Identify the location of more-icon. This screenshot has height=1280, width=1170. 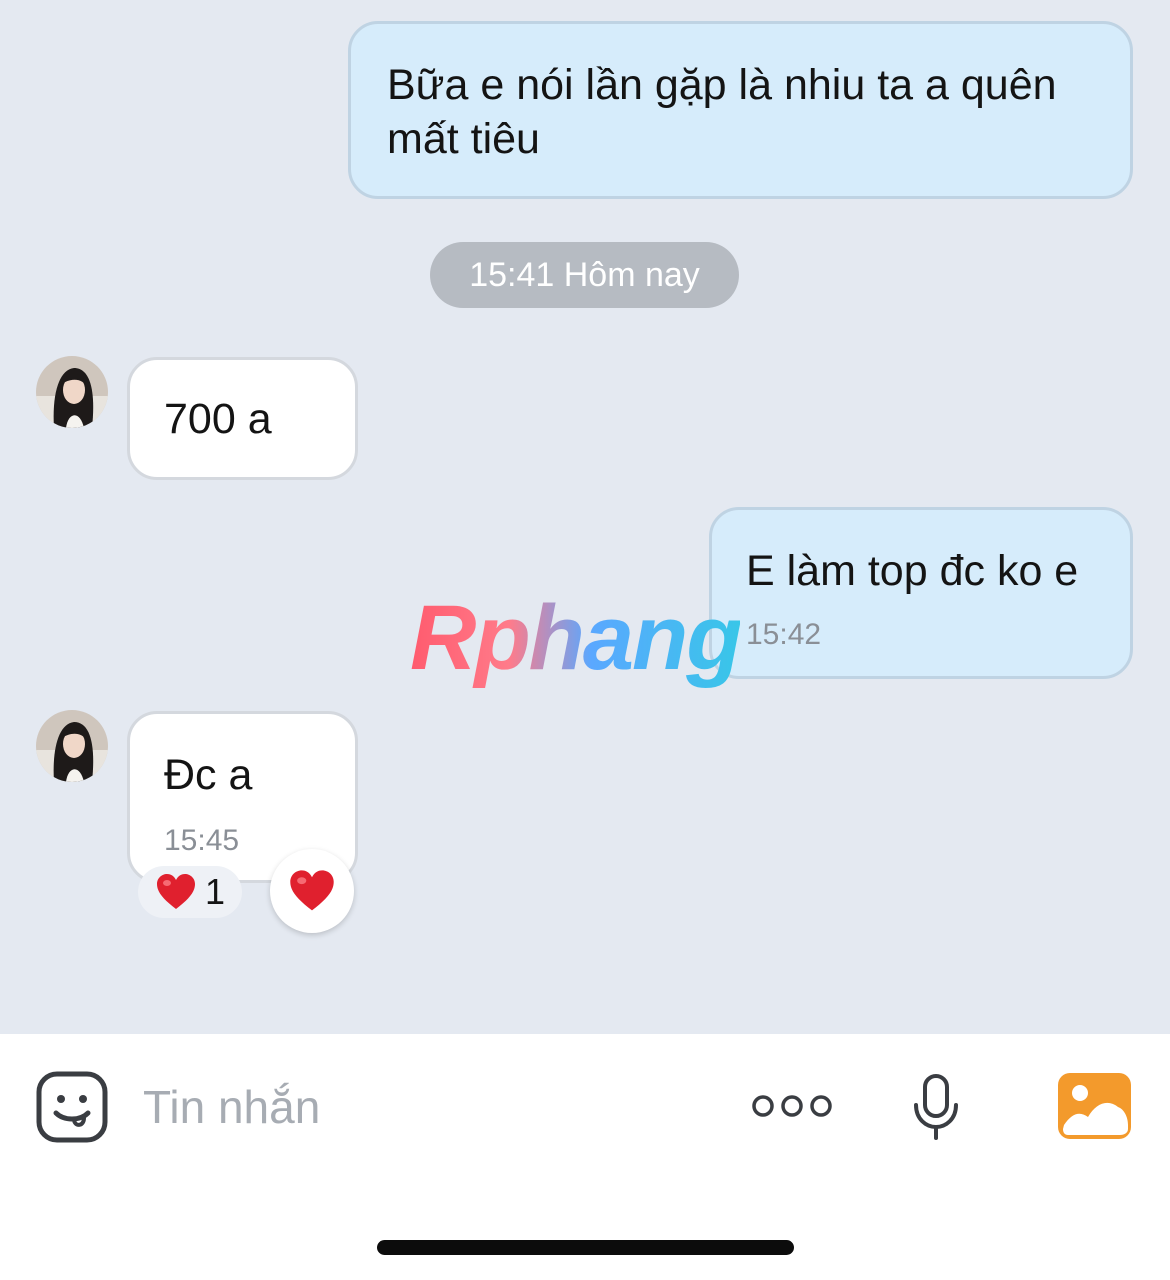
(792, 1106).